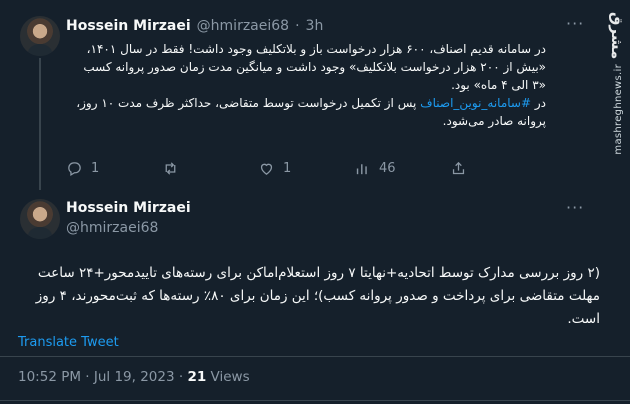  I want to click on views-icon, so click(361, 168).